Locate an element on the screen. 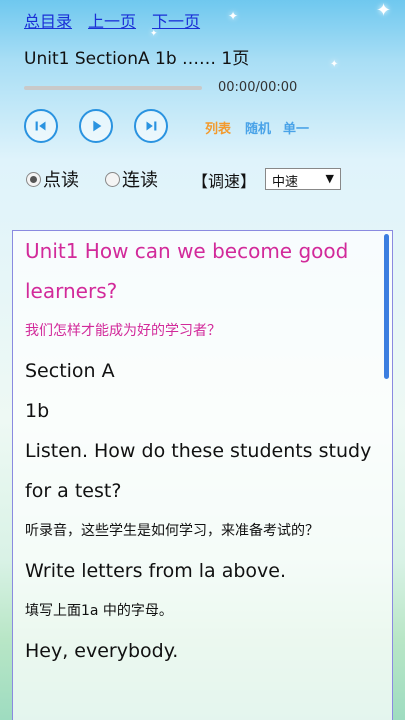 Image resolution: width=405 pixels, height=720 pixels. line-greeting: Hey, everybody. is located at coordinates (202, 651).